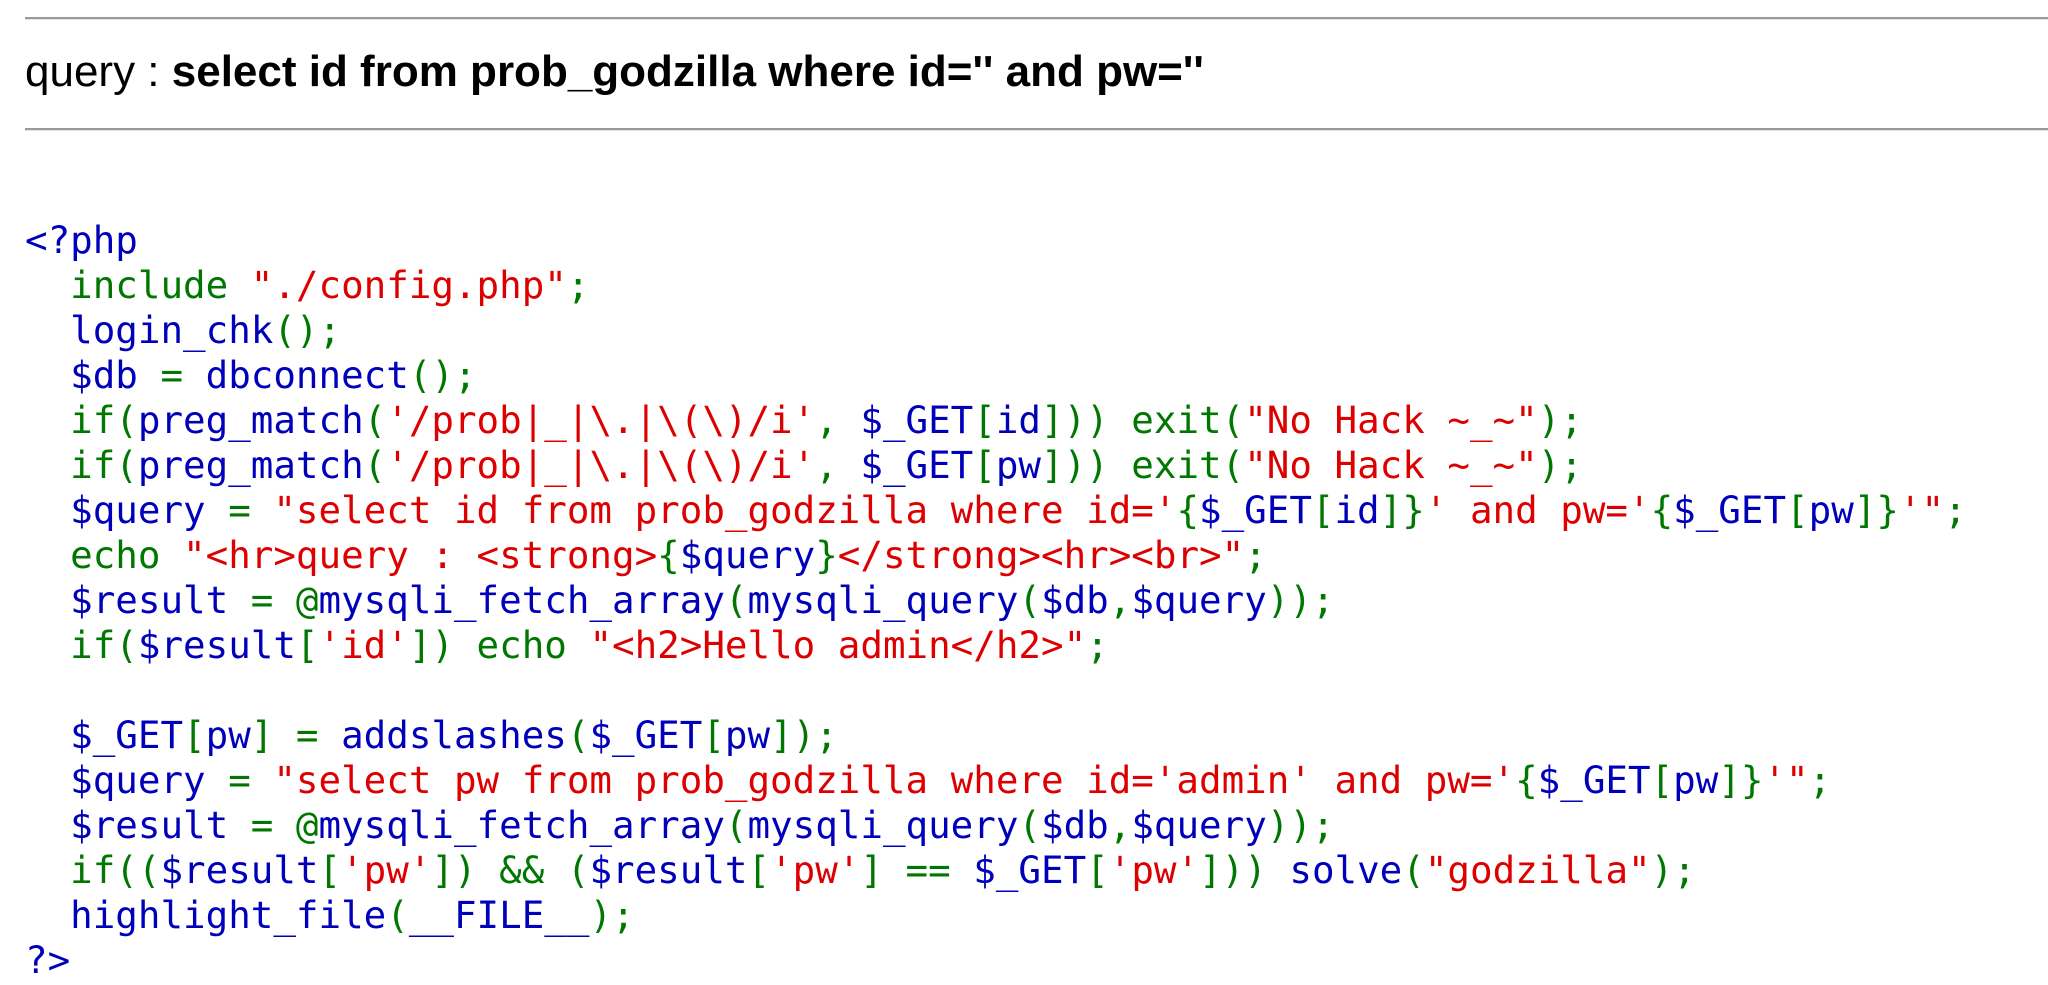  What do you see at coordinates (1537, 510) in the screenshot?
I see `code-token-string: ' and pw='` at bounding box center [1537, 510].